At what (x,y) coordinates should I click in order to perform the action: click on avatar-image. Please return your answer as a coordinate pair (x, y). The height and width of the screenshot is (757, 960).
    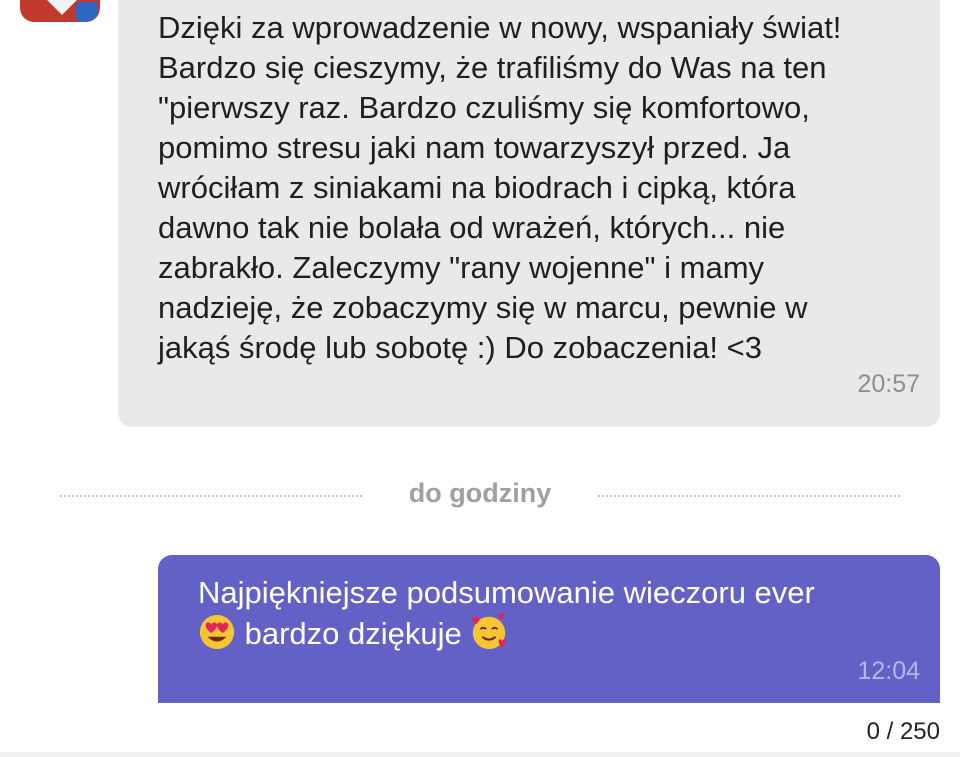
    Looking at the image, I should click on (62, 7).